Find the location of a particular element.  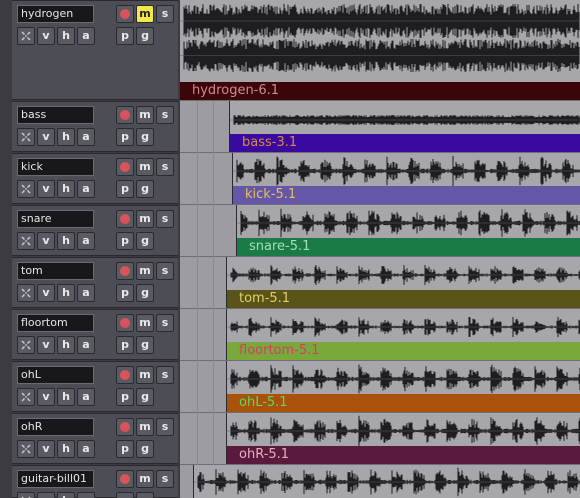

audio-region-ohR: ohR-5.1 is located at coordinates (403, 438).